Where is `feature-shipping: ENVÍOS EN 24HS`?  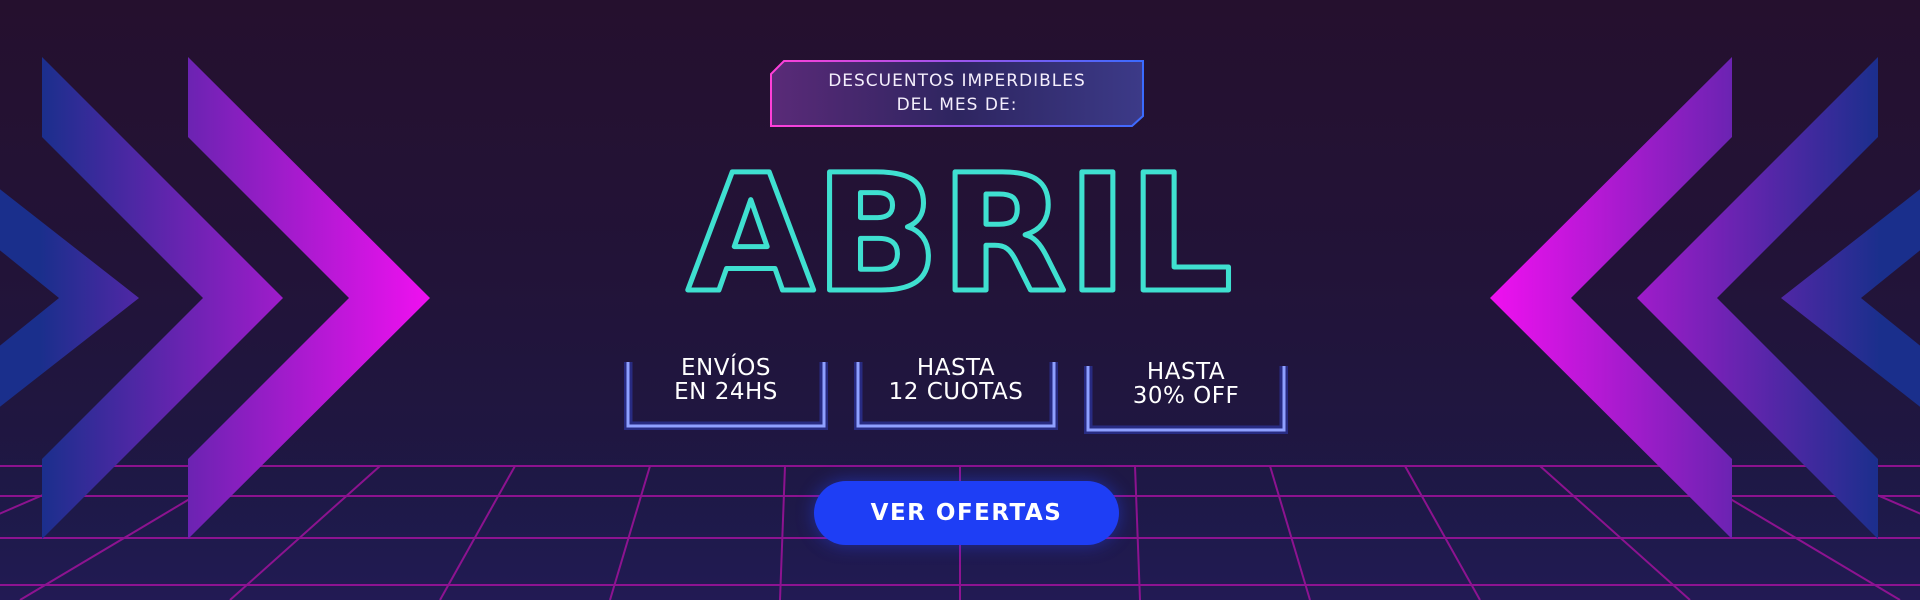 feature-shipping: ENVÍOS EN 24HS is located at coordinates (726, 393).